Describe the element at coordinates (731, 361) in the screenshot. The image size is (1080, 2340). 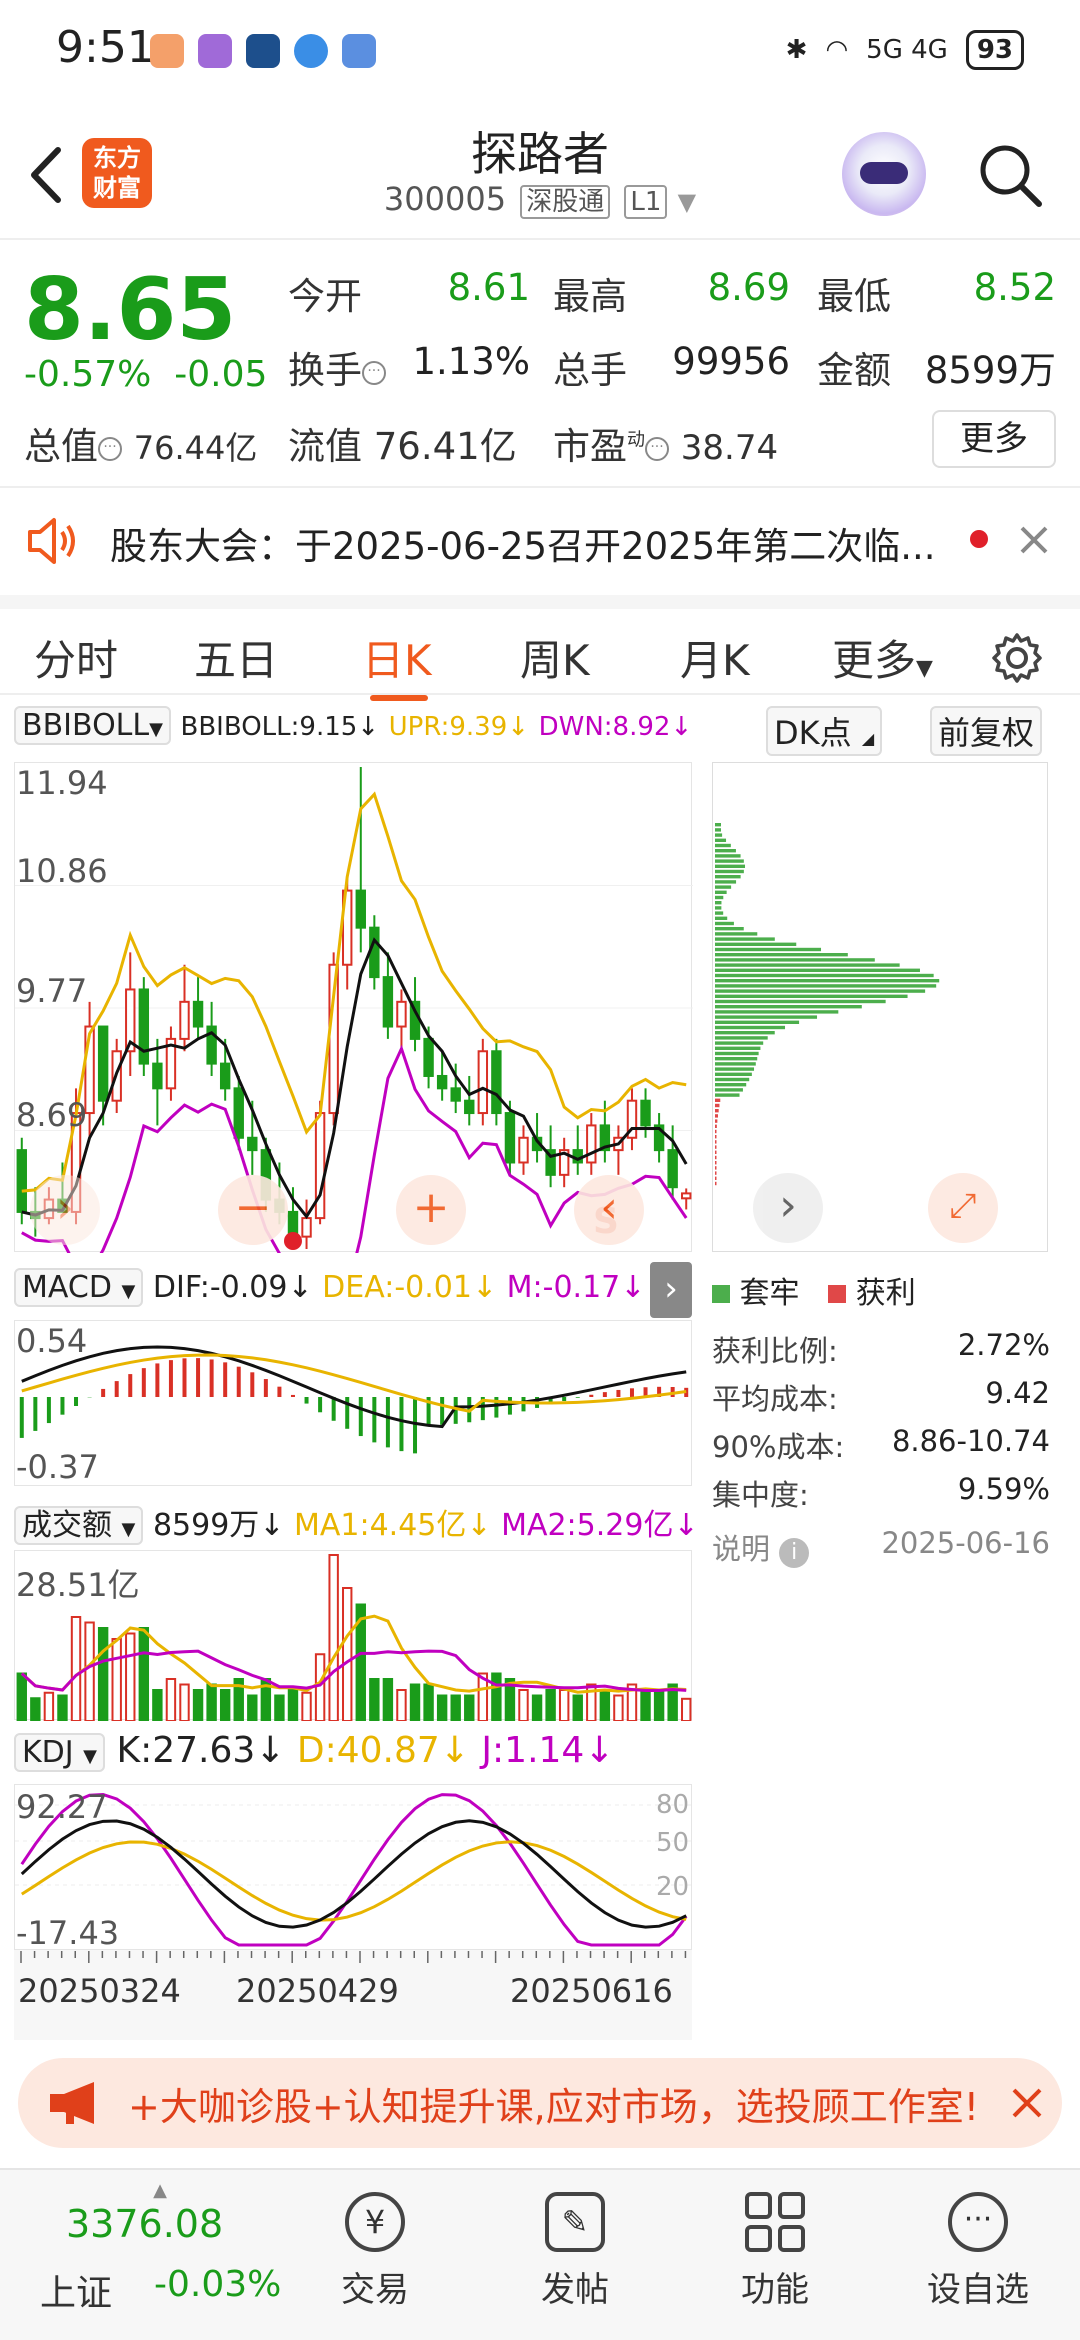
I see `volume-value: 99956` at that location.